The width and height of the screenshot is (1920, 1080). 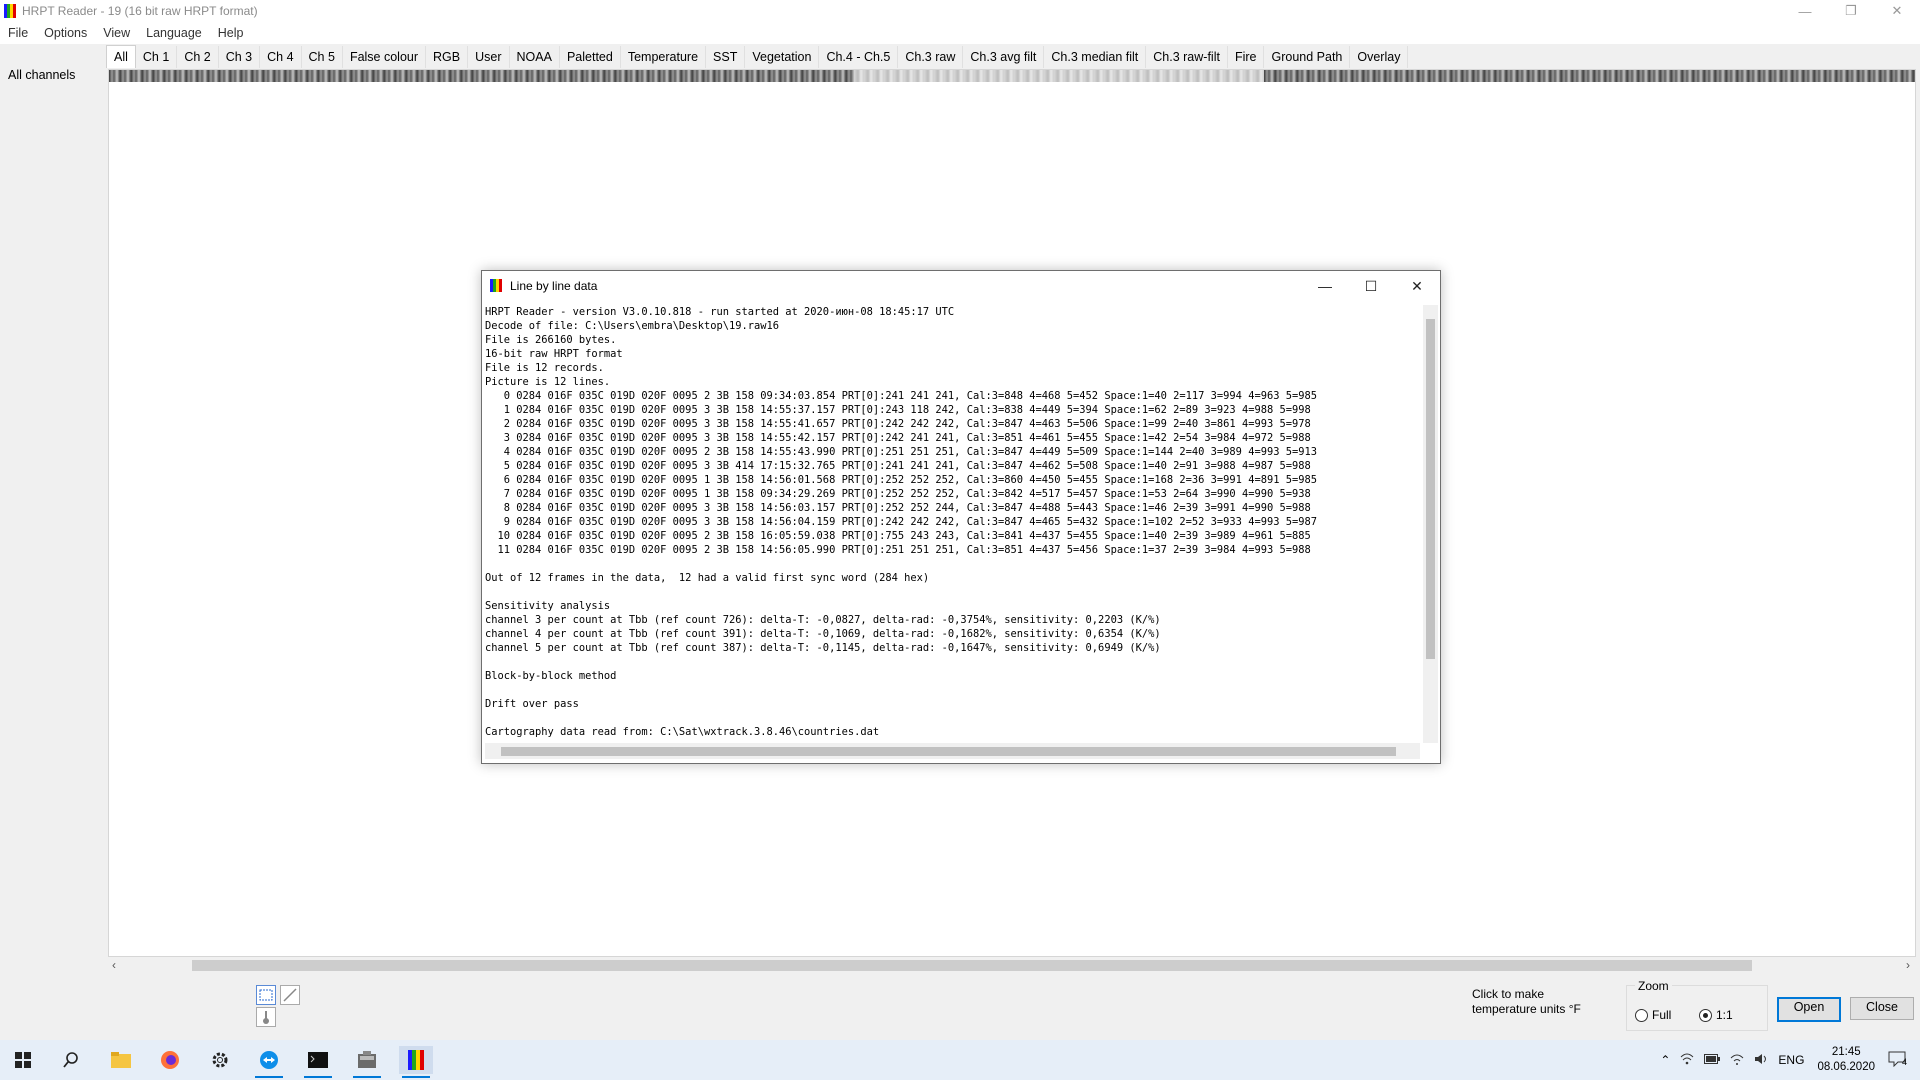 What do you see at coordinates (170, 1060) in the screenshot?
I see `firefox-icon` at bounding box center [170, 1060].